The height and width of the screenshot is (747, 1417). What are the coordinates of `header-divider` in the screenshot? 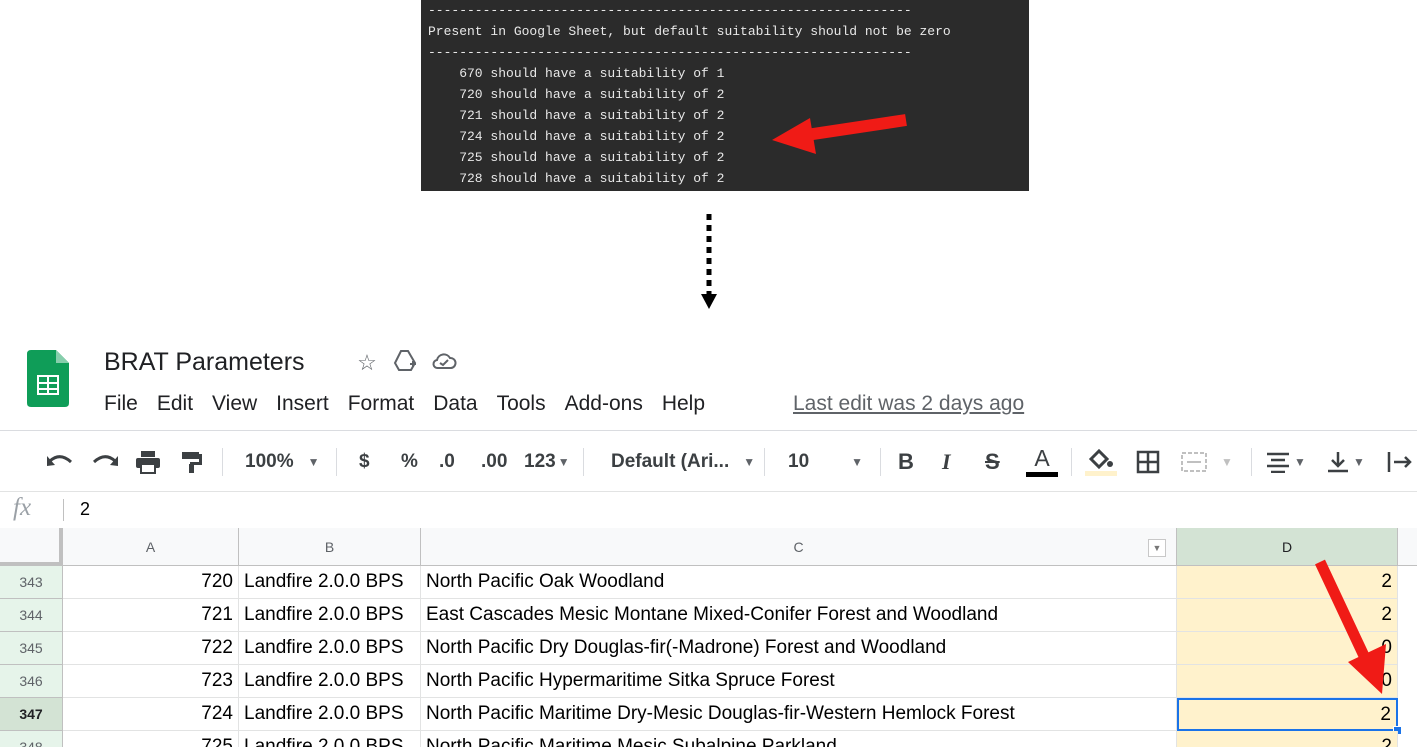 It's located at (708, 430).